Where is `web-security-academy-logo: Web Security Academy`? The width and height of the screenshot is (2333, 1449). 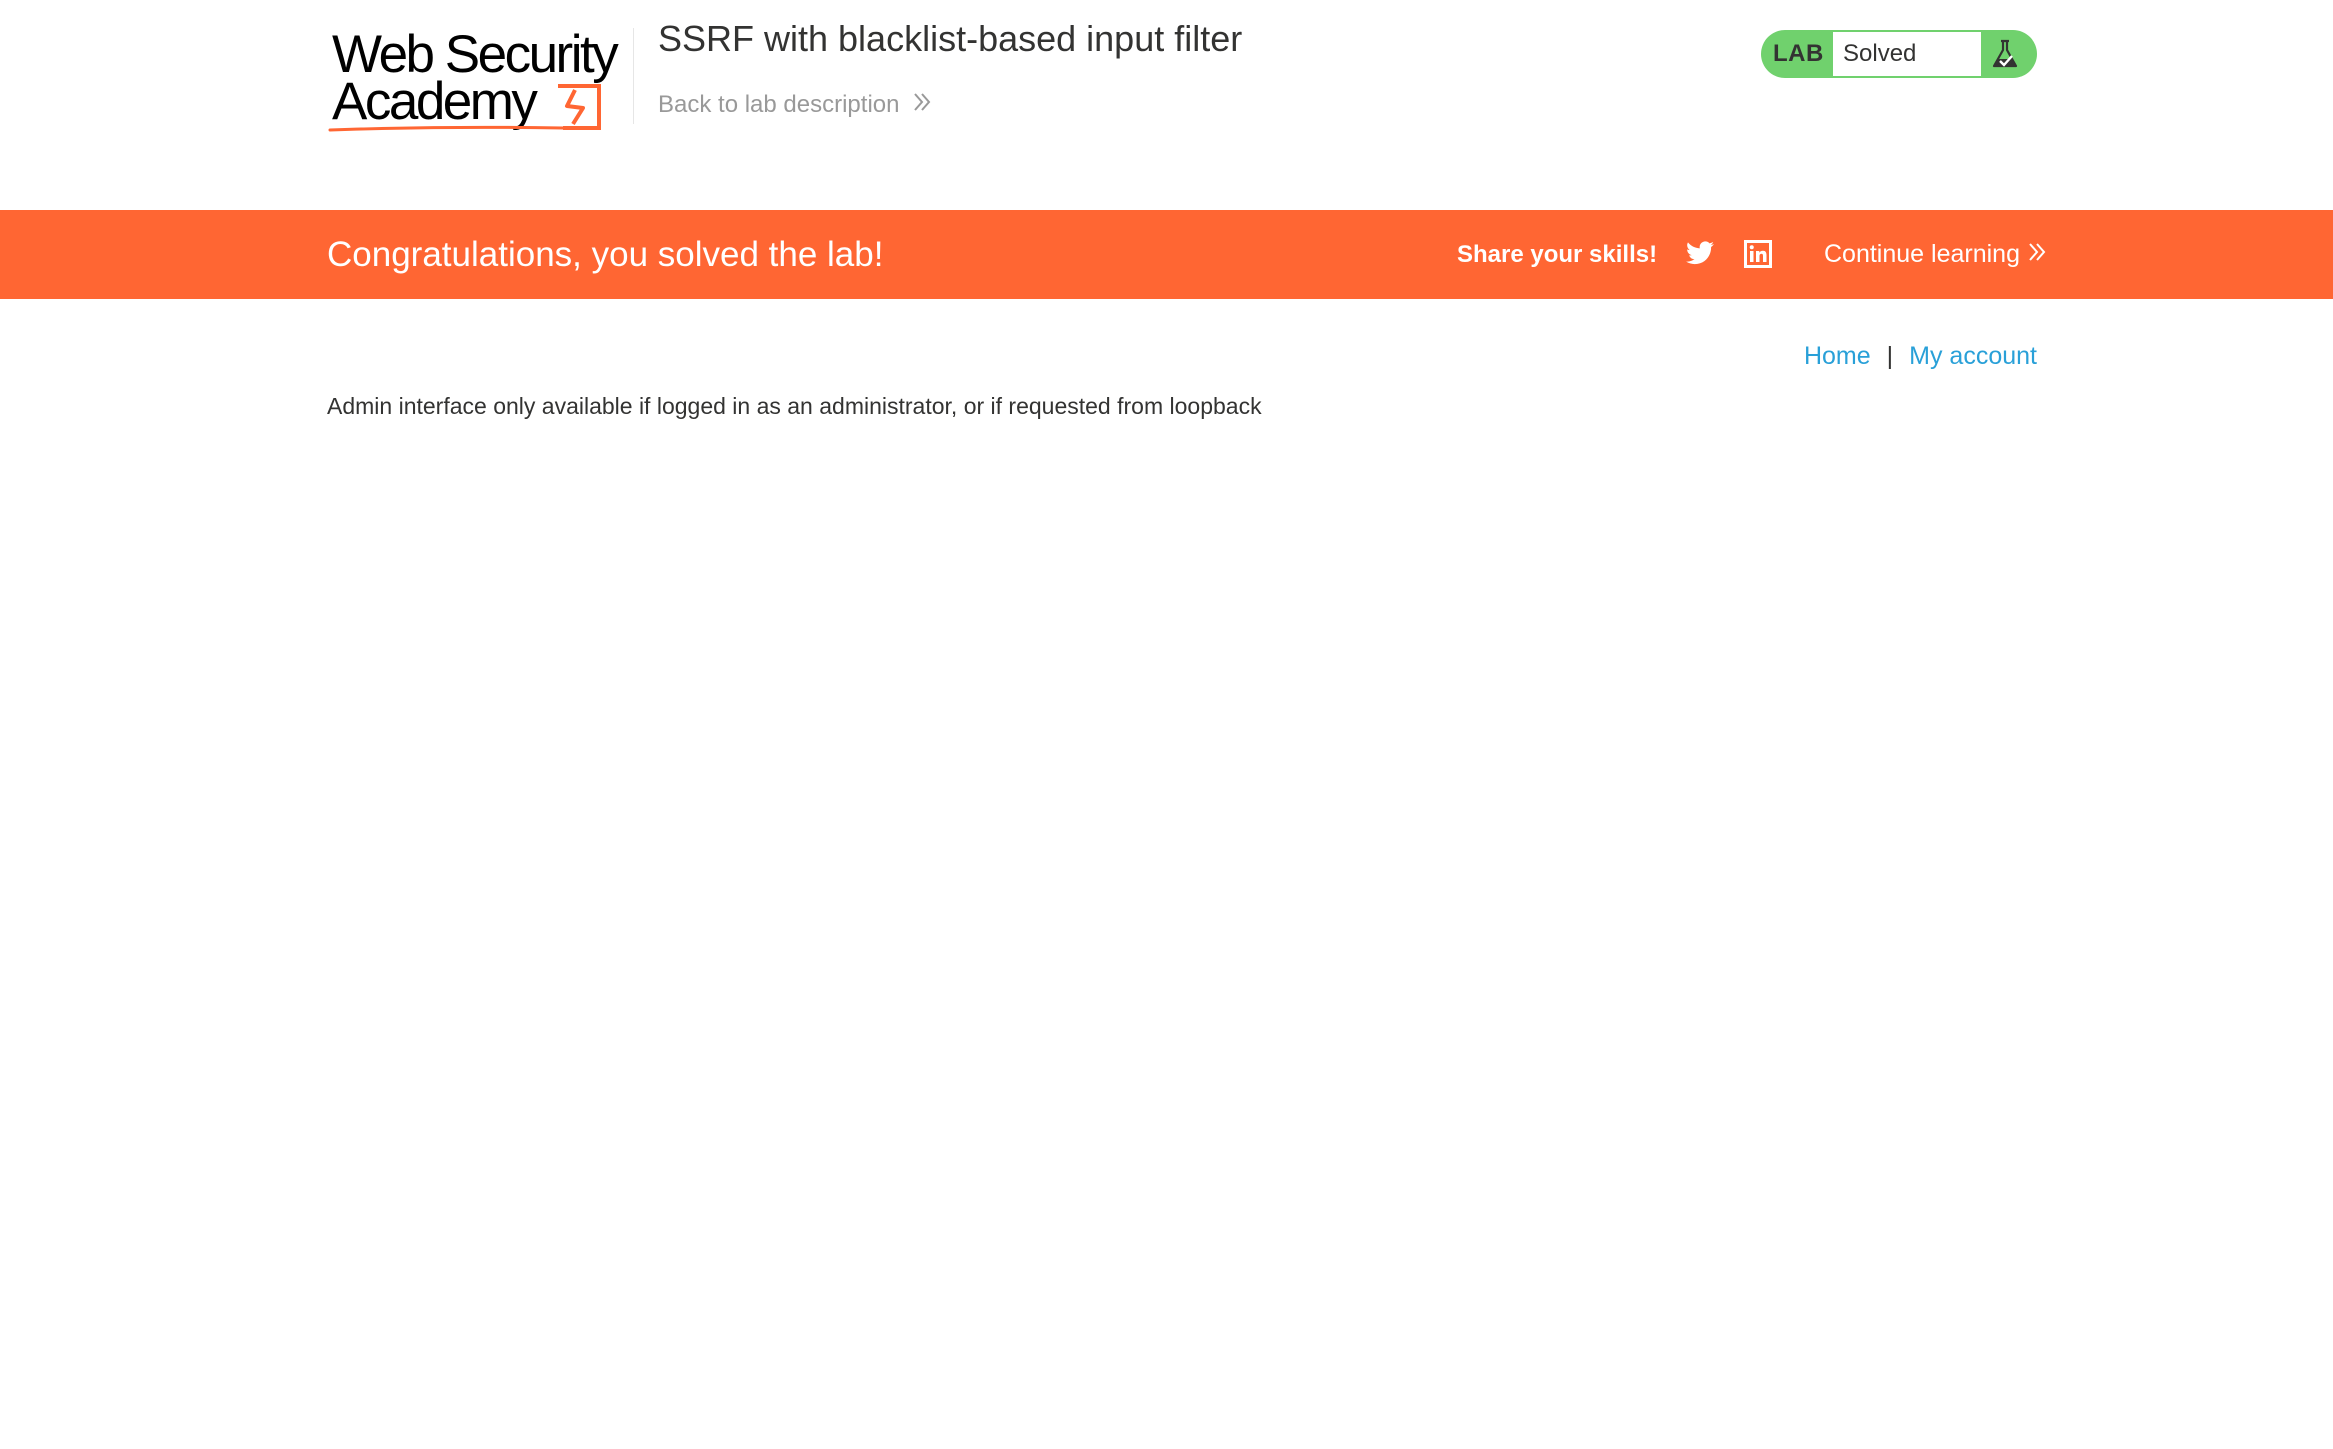 web-security-academy-logo: Web Security Academy is located at coordinates (477, 80).